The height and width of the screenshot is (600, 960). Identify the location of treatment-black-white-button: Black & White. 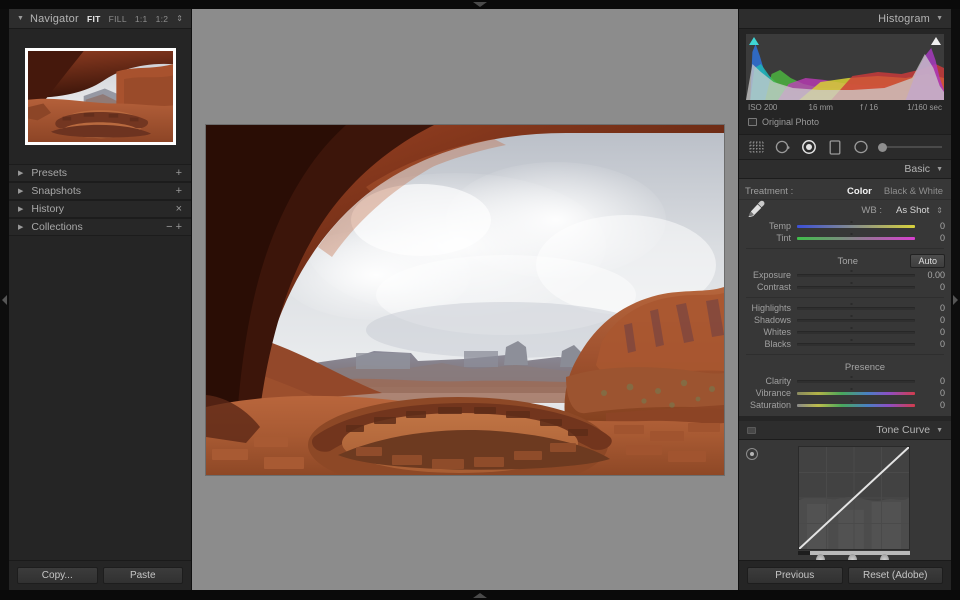
(913, 191).